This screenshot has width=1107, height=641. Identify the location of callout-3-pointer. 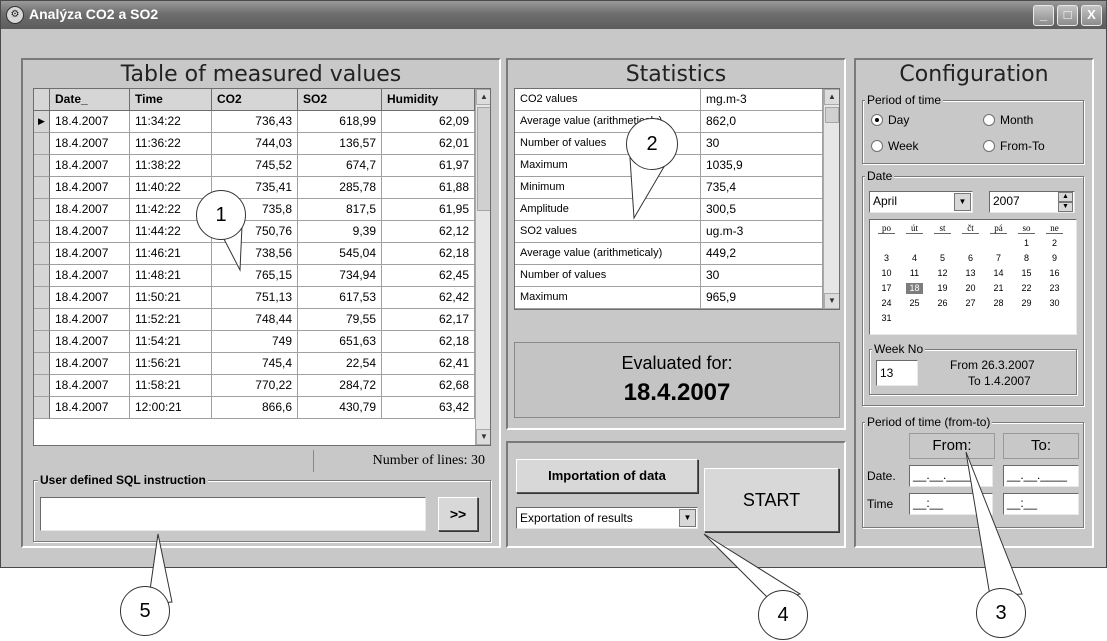
(994, 524).